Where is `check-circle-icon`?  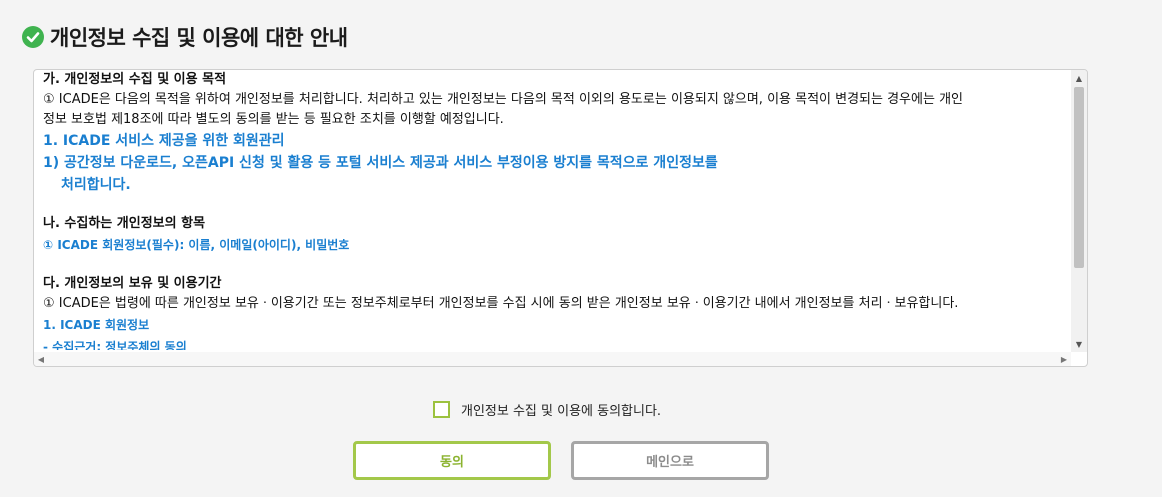
check-circle-icon is located at coordinates (33, 37).